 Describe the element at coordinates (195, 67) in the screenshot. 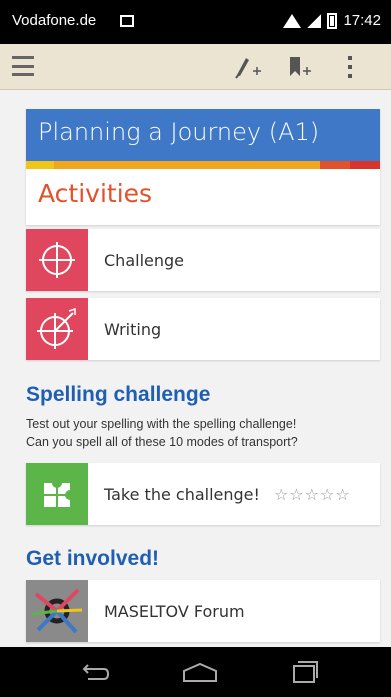

I see `action-bar` at that location.